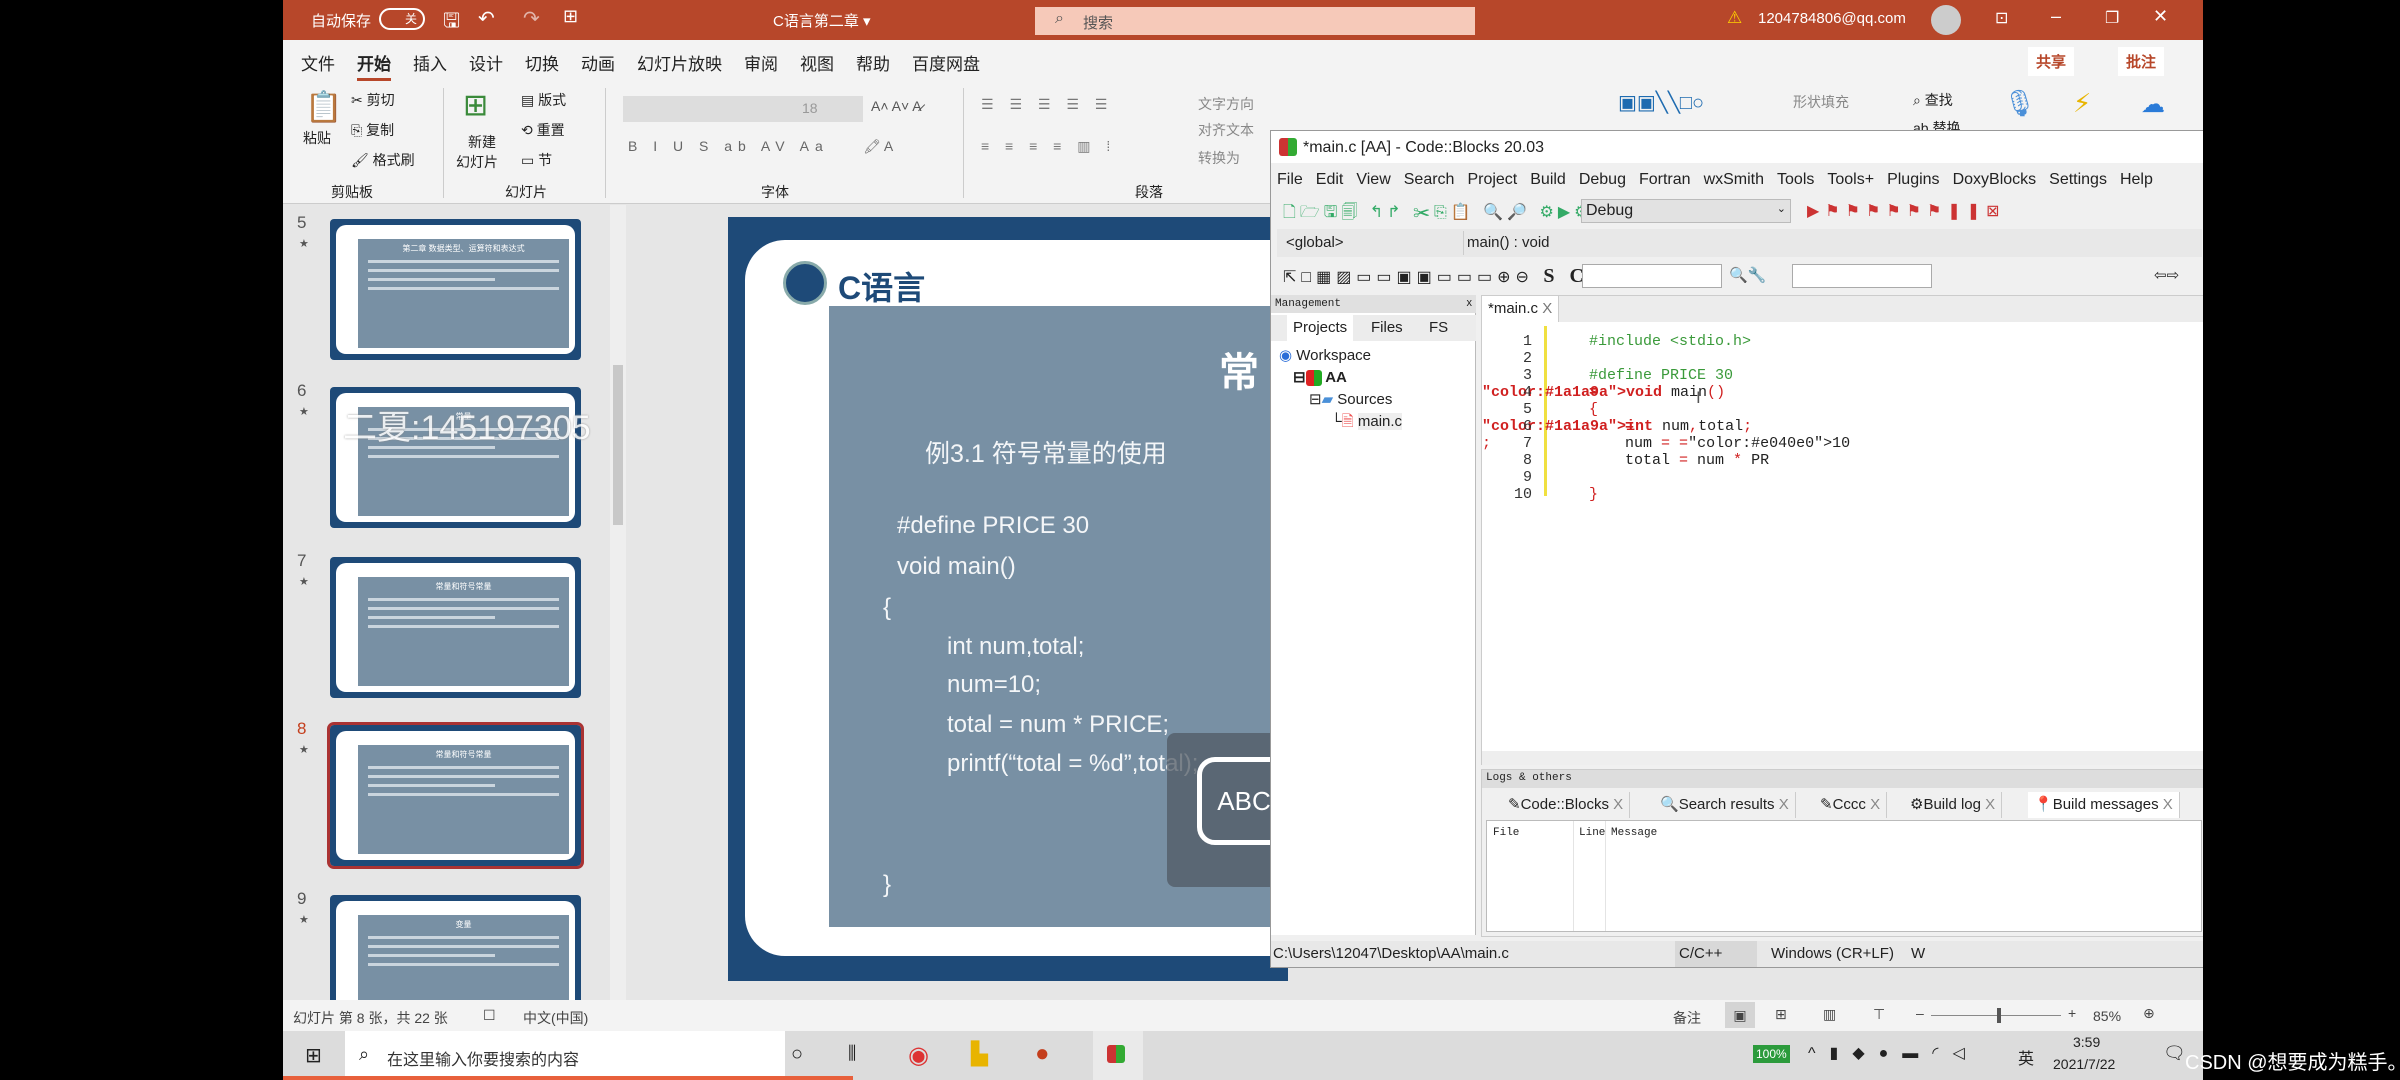 This screenshot has width=2400, height=1080. What do you see at coordinates (1320, 328) in the screenshot?
I see `tab-projects: Projects` at bounding box center [1320, 328].